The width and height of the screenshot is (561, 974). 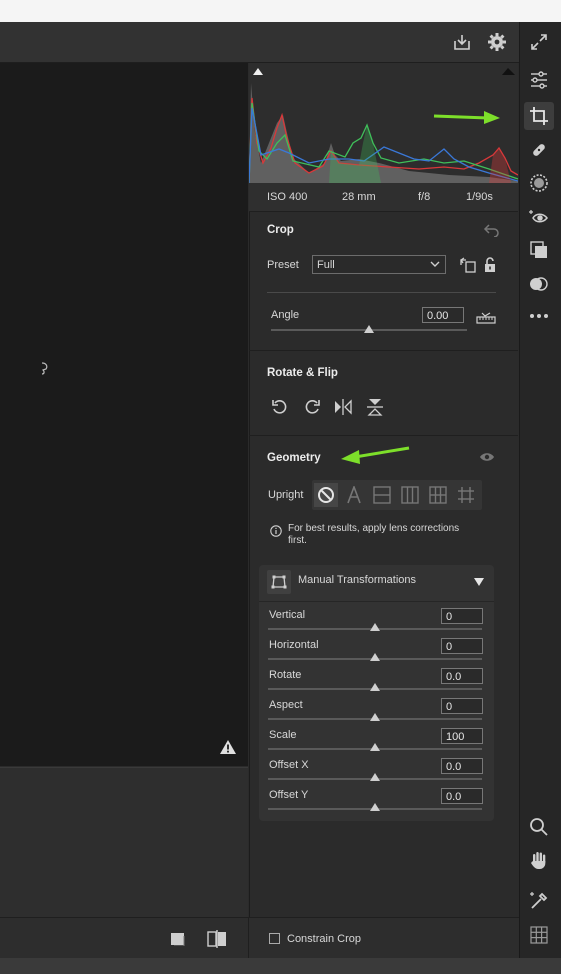 What do you see at coordinates (45, 368) in the screenshot?
I see `cursor-icon` at bounding box center [45, 368].